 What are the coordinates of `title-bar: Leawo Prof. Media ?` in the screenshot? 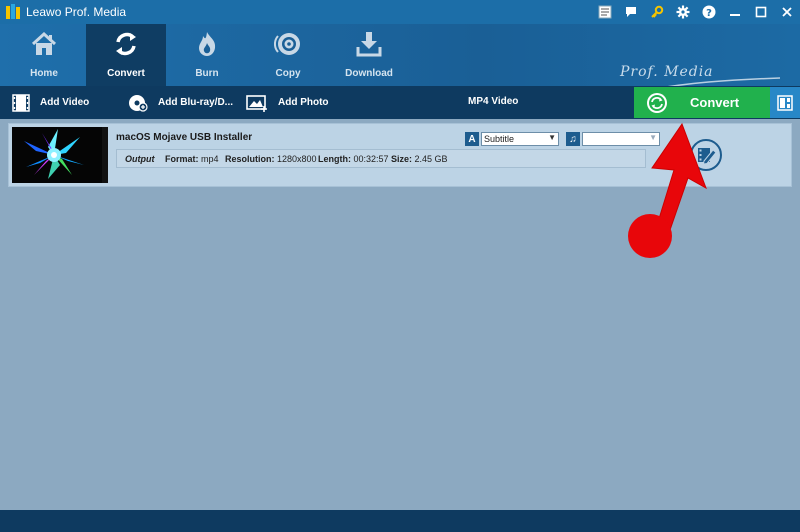 It's located at (400, 12).